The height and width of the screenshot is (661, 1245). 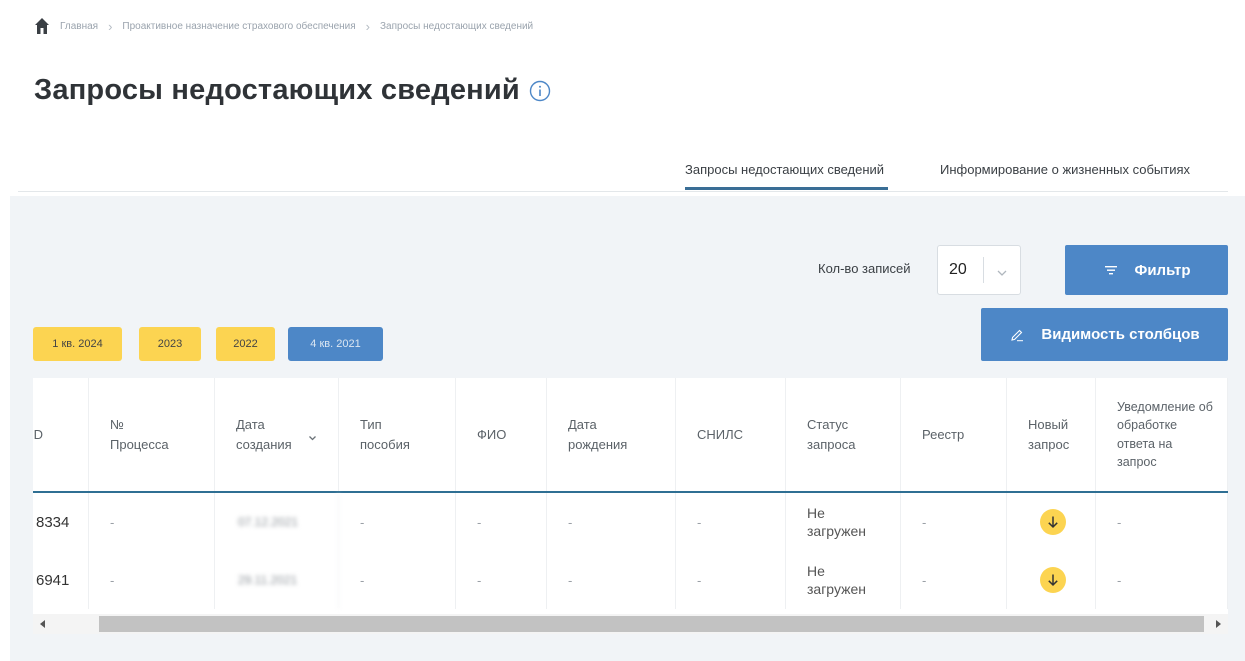 What do you see at coordinates (1002, 270) in the screenshot?
I see `chevron-down-icon` at bounding box center [1002, 270].